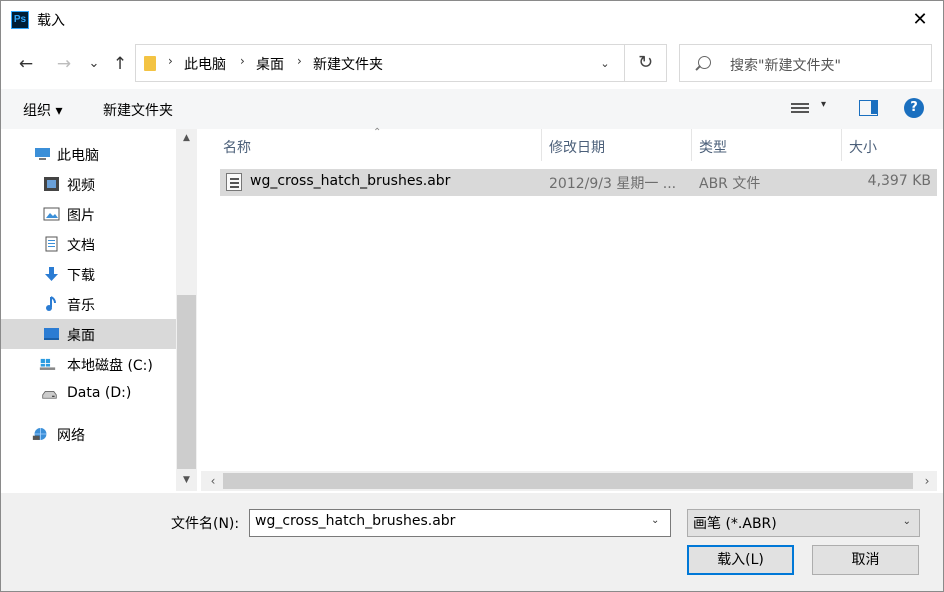  Describe the element at coordinates (348, 64) in the screenshot. I see `breadcrumb-new-folder: 新建文件夹` at that location.